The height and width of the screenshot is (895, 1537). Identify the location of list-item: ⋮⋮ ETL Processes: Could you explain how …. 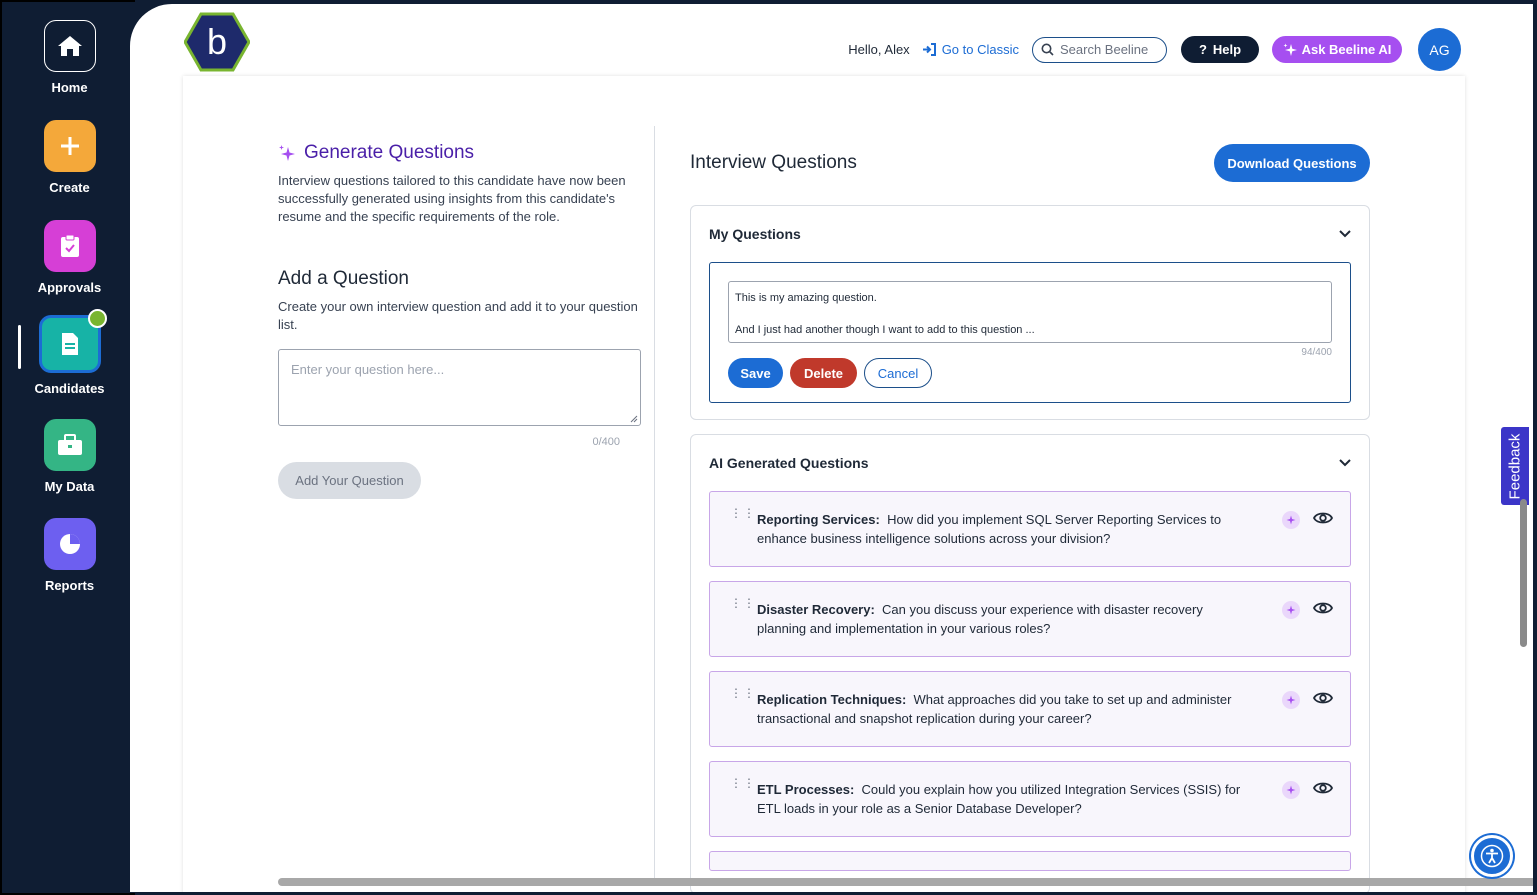
(1030, 799).